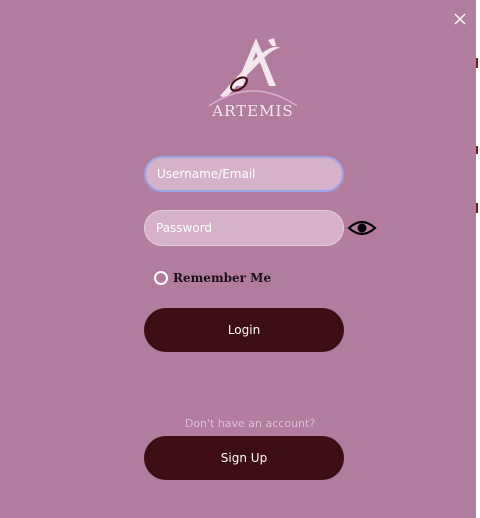  Describe the element at coordinates (244, 228) in the screenshot. I see `password-input` at that location.